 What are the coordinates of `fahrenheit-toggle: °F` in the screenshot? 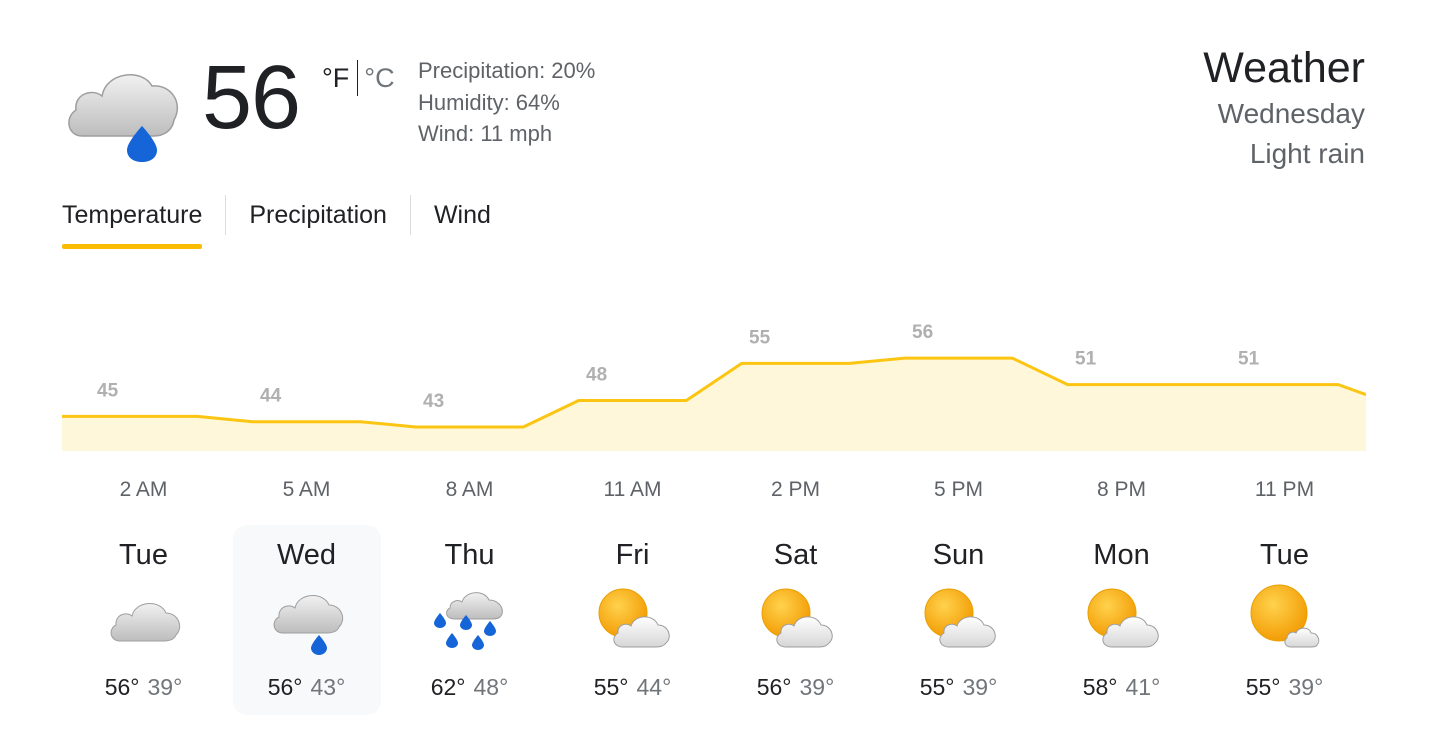 It's located at (335, 78).